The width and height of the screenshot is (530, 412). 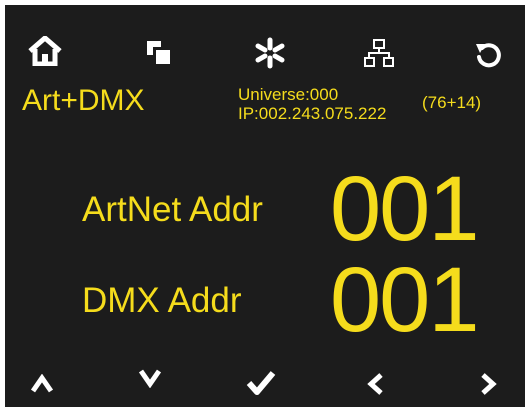 I want to click on artnet-addr-label: ArtNet Addr, so click(x=172, y=209).